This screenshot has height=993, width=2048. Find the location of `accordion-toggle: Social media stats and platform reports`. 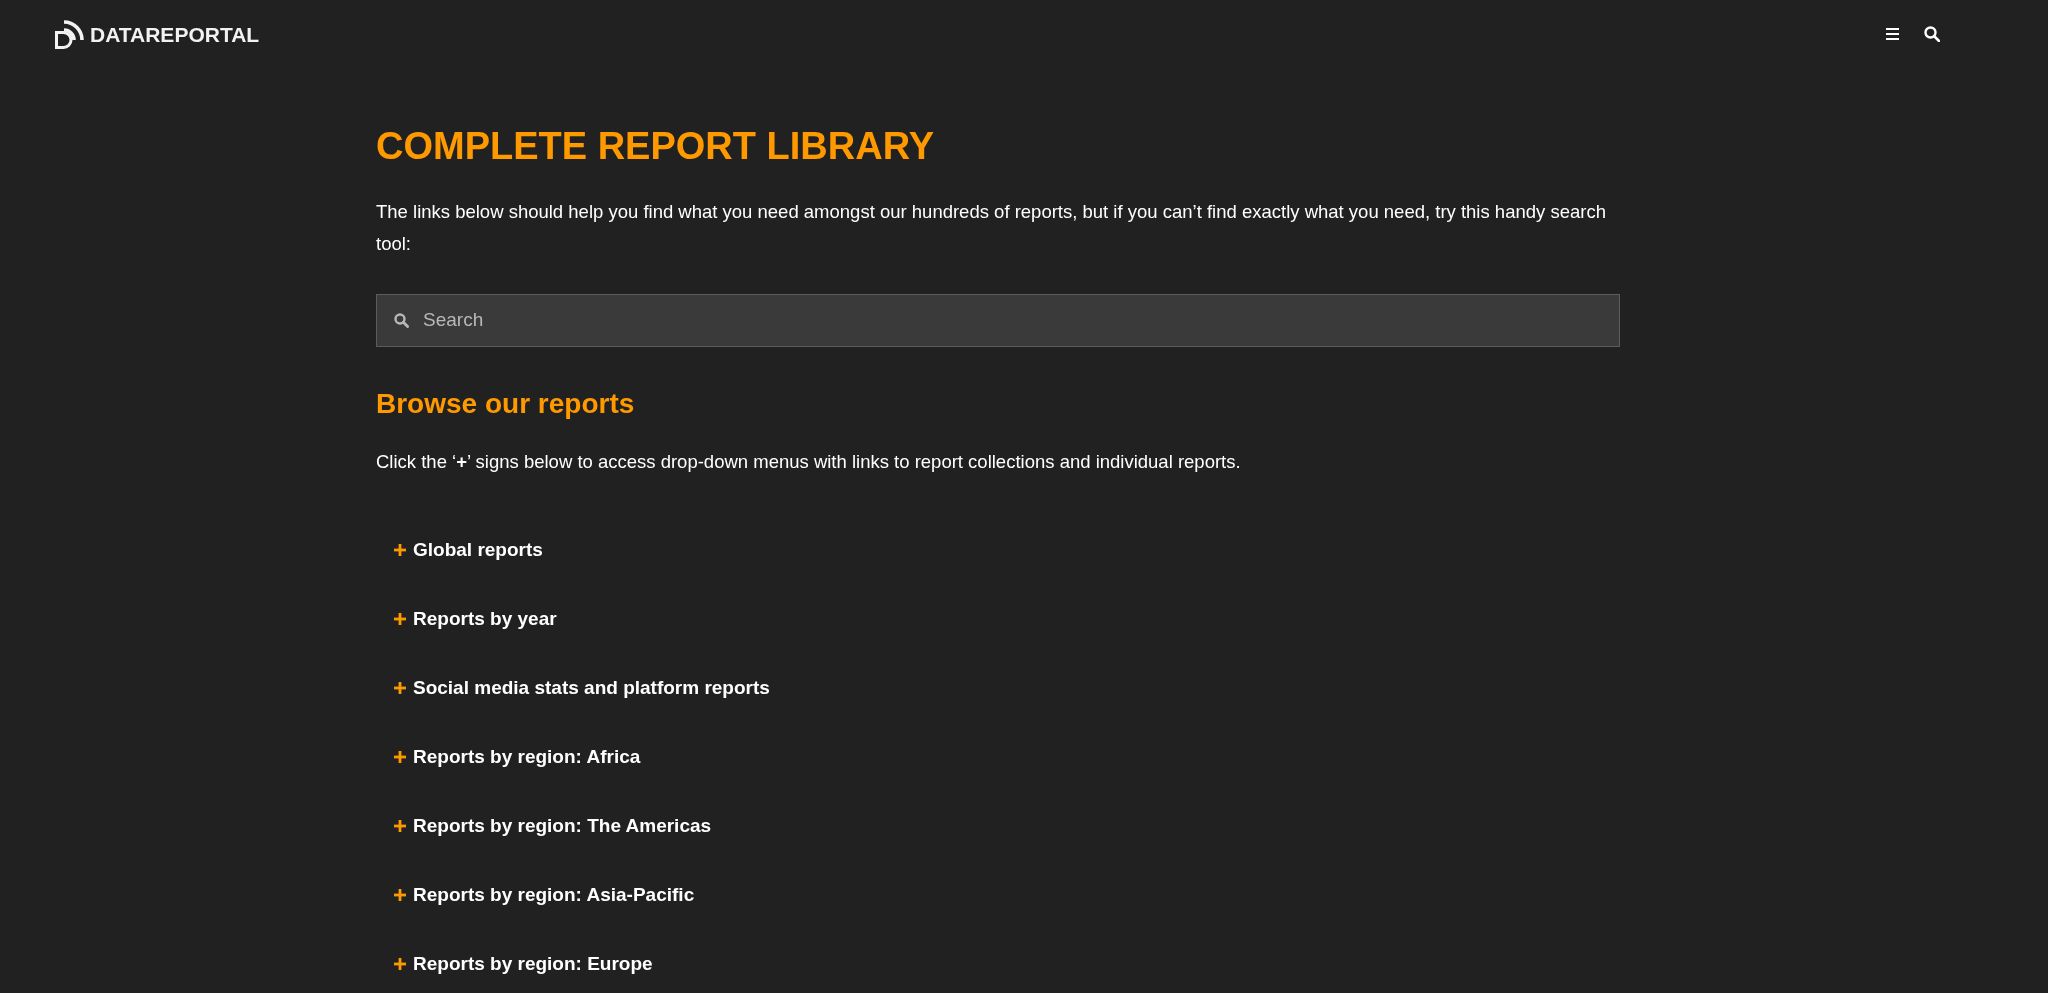

accordion-toggle: Social media stats and platform reports is located at coordinates (582, 688).